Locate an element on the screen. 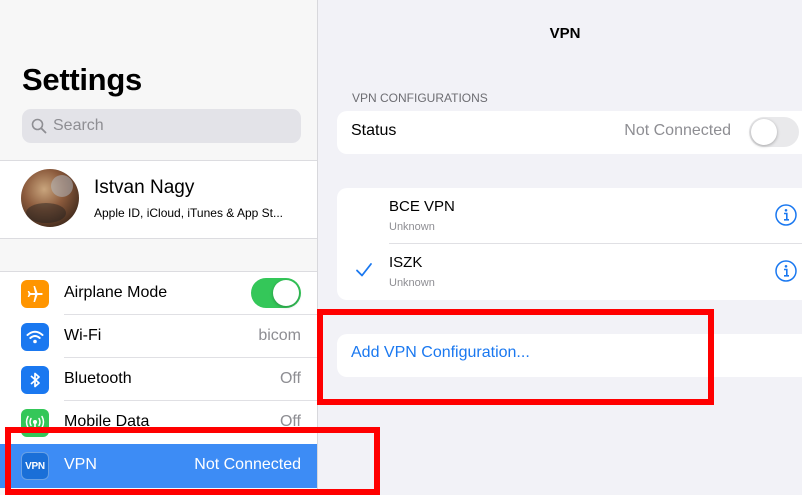 This screenshot has width=802, height=495. sidebar-item-vpn: VPN VPN Not Connected is located at coordinates (158, 466).